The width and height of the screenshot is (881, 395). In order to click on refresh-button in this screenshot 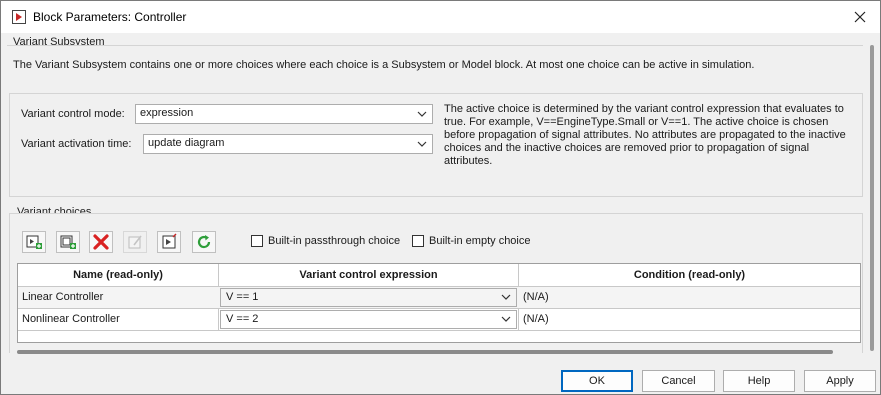, I will do `click(204, 242)`.